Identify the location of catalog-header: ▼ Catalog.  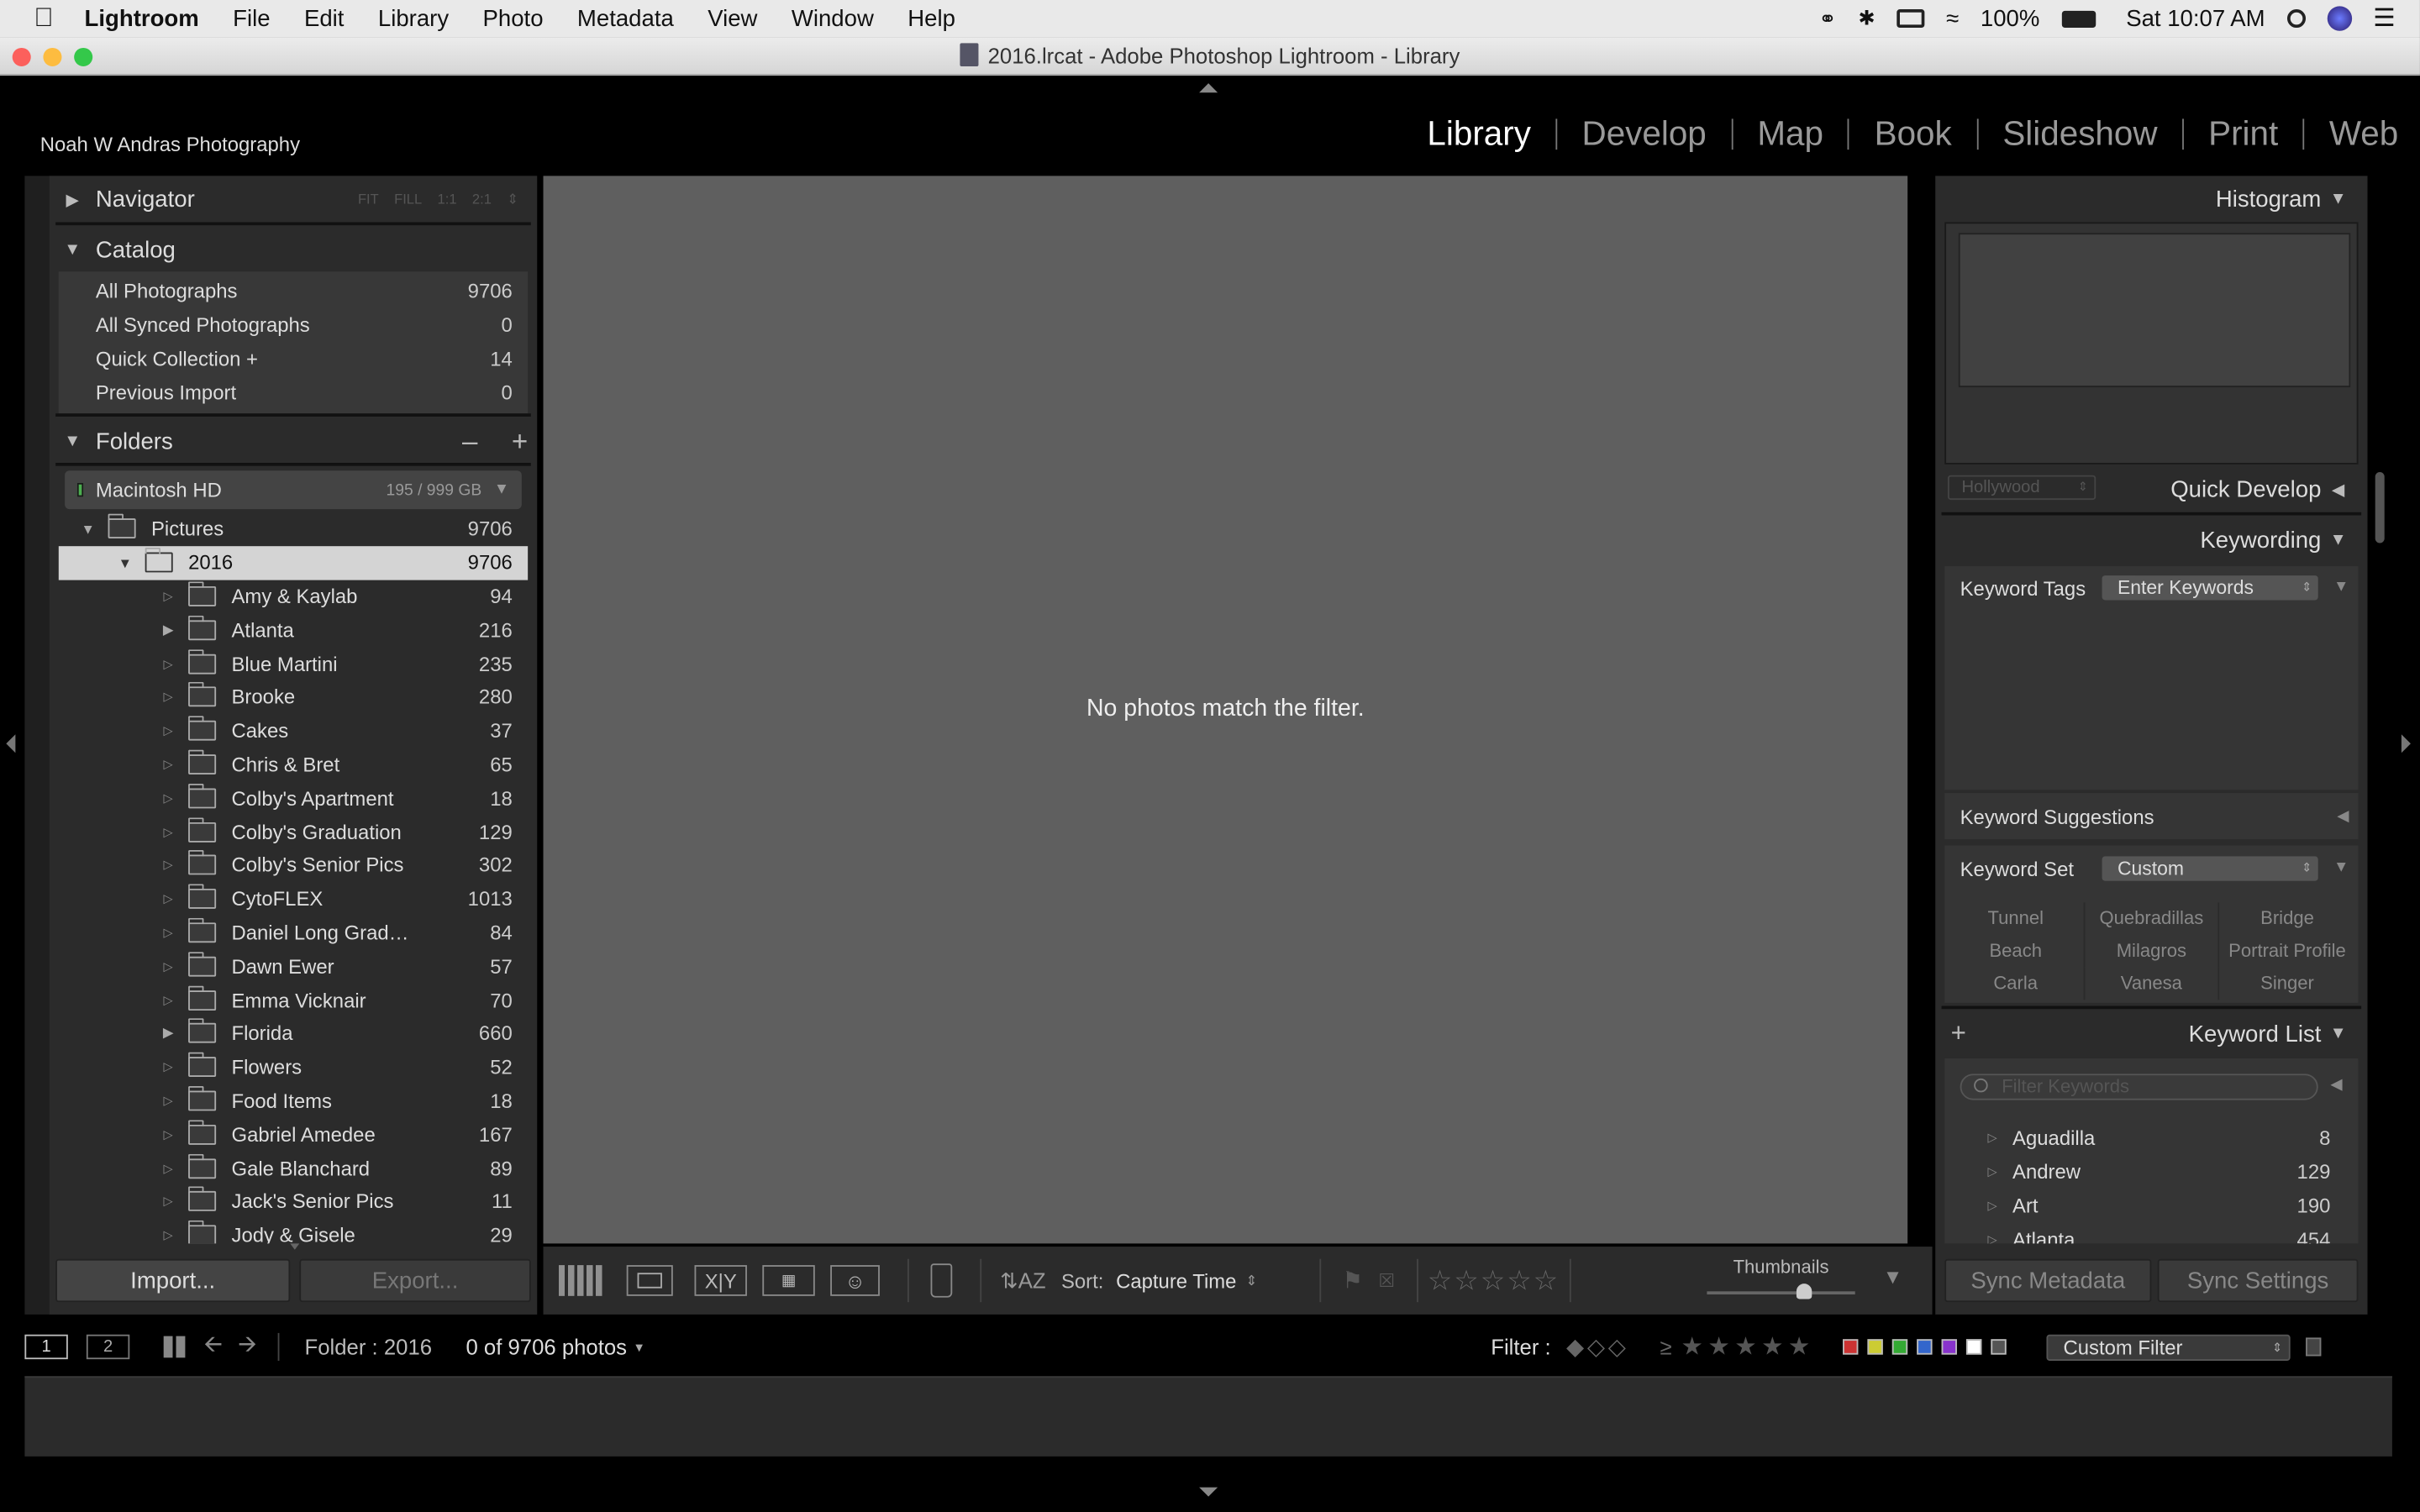
(293, 250).